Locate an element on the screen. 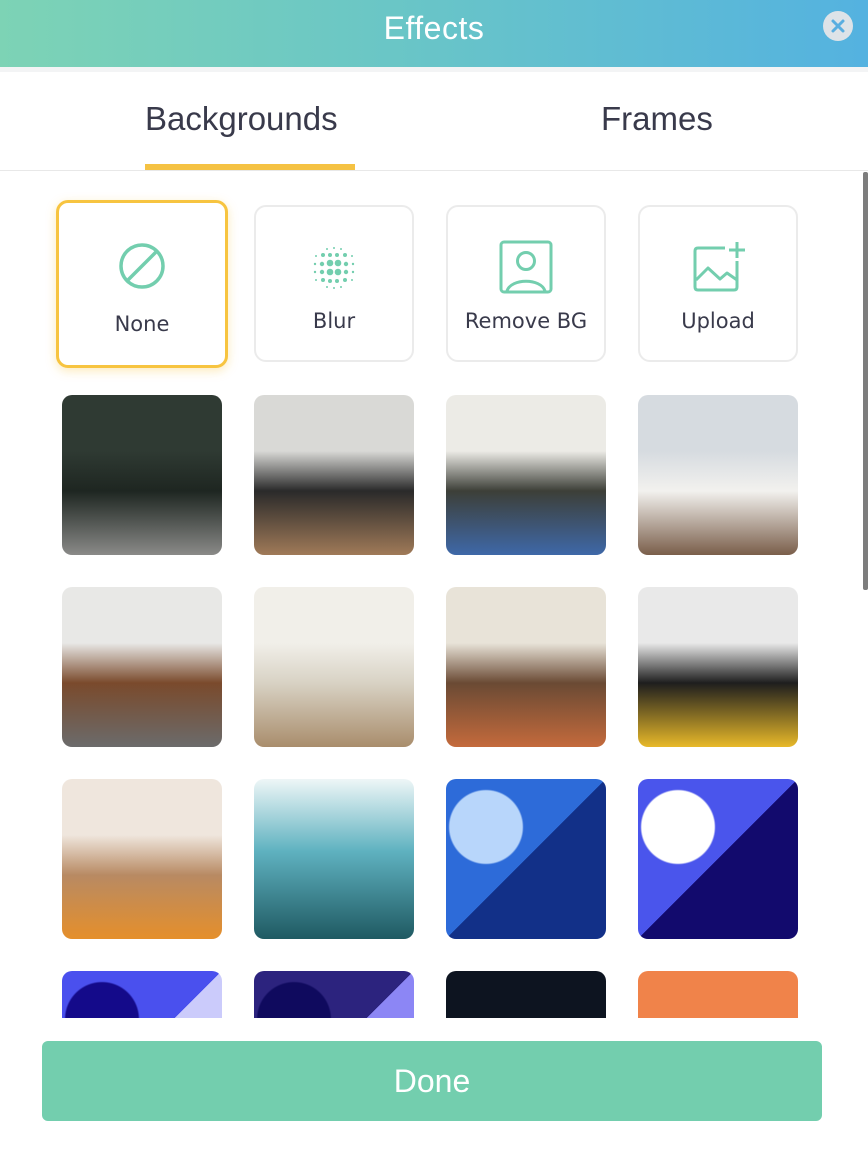 This screenshot has width=868, height=1162. option-label: Remove BG is located at coordinates (526, 321).